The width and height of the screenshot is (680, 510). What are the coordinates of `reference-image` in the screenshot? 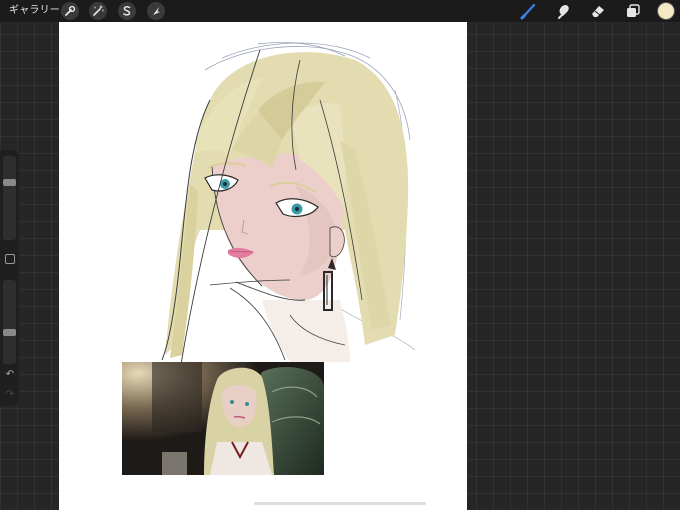 It's located at (223, 418).